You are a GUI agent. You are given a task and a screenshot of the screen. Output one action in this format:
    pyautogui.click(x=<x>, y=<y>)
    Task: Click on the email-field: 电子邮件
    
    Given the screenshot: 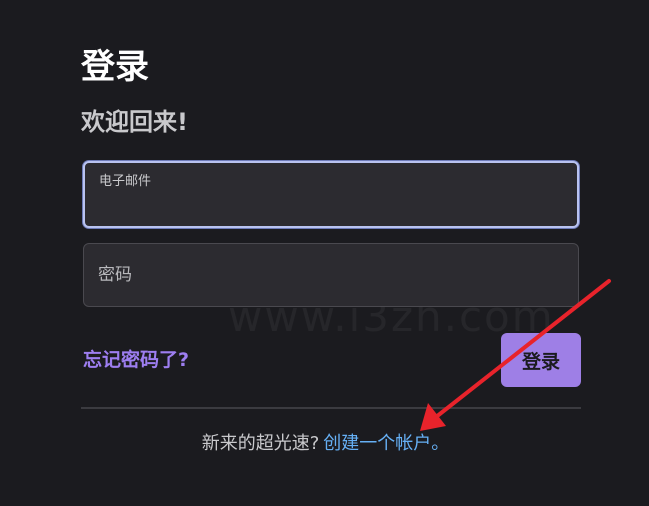 What is the action you would take?
    pyautogui.click(x=331, y=194)
    